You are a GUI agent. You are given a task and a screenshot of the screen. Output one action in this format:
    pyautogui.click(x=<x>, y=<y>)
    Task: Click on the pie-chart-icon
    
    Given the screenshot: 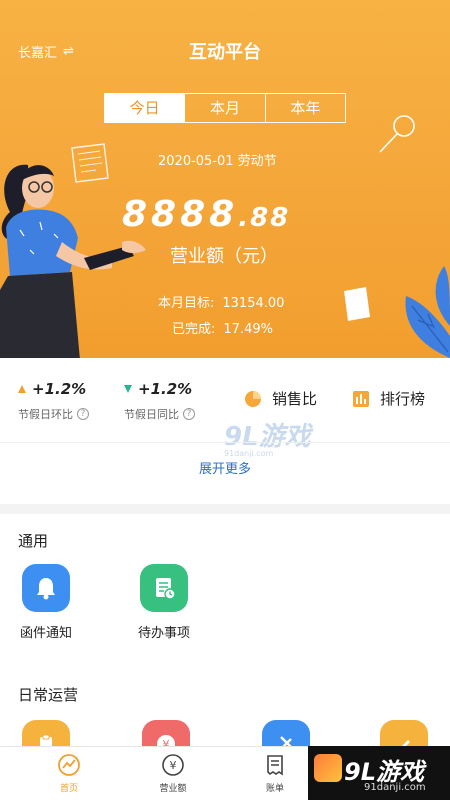 What is the action you would take?
    pyautogui.click(x=253, y=398)
    